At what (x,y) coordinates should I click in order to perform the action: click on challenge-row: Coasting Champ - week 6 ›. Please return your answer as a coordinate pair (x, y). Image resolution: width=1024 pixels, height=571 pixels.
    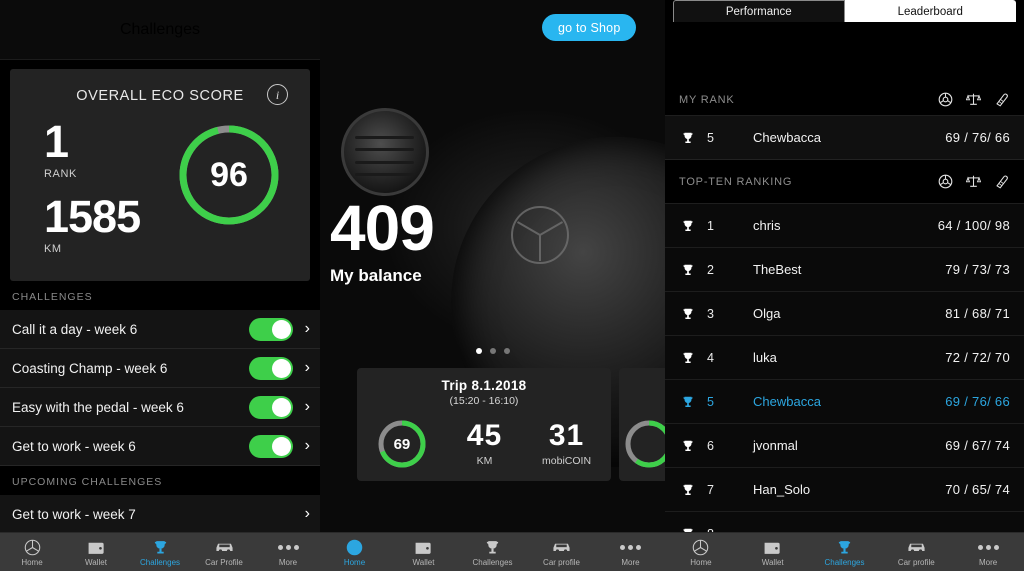
    Looking at the image, I should click on (160, 368).